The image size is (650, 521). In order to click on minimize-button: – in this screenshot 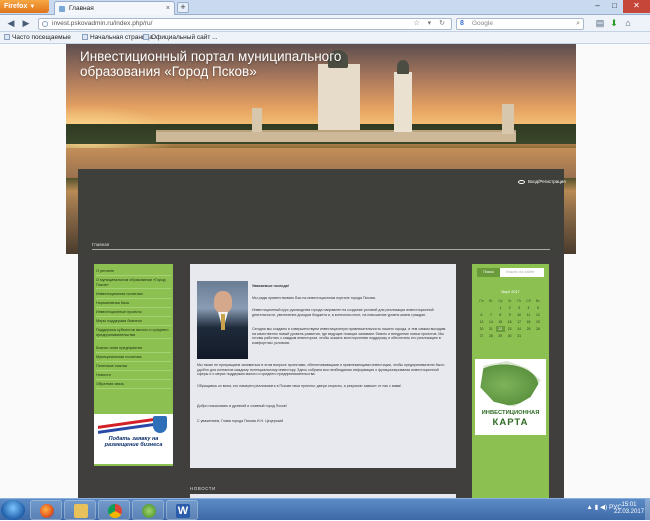, I will do `click(597, 6)`.